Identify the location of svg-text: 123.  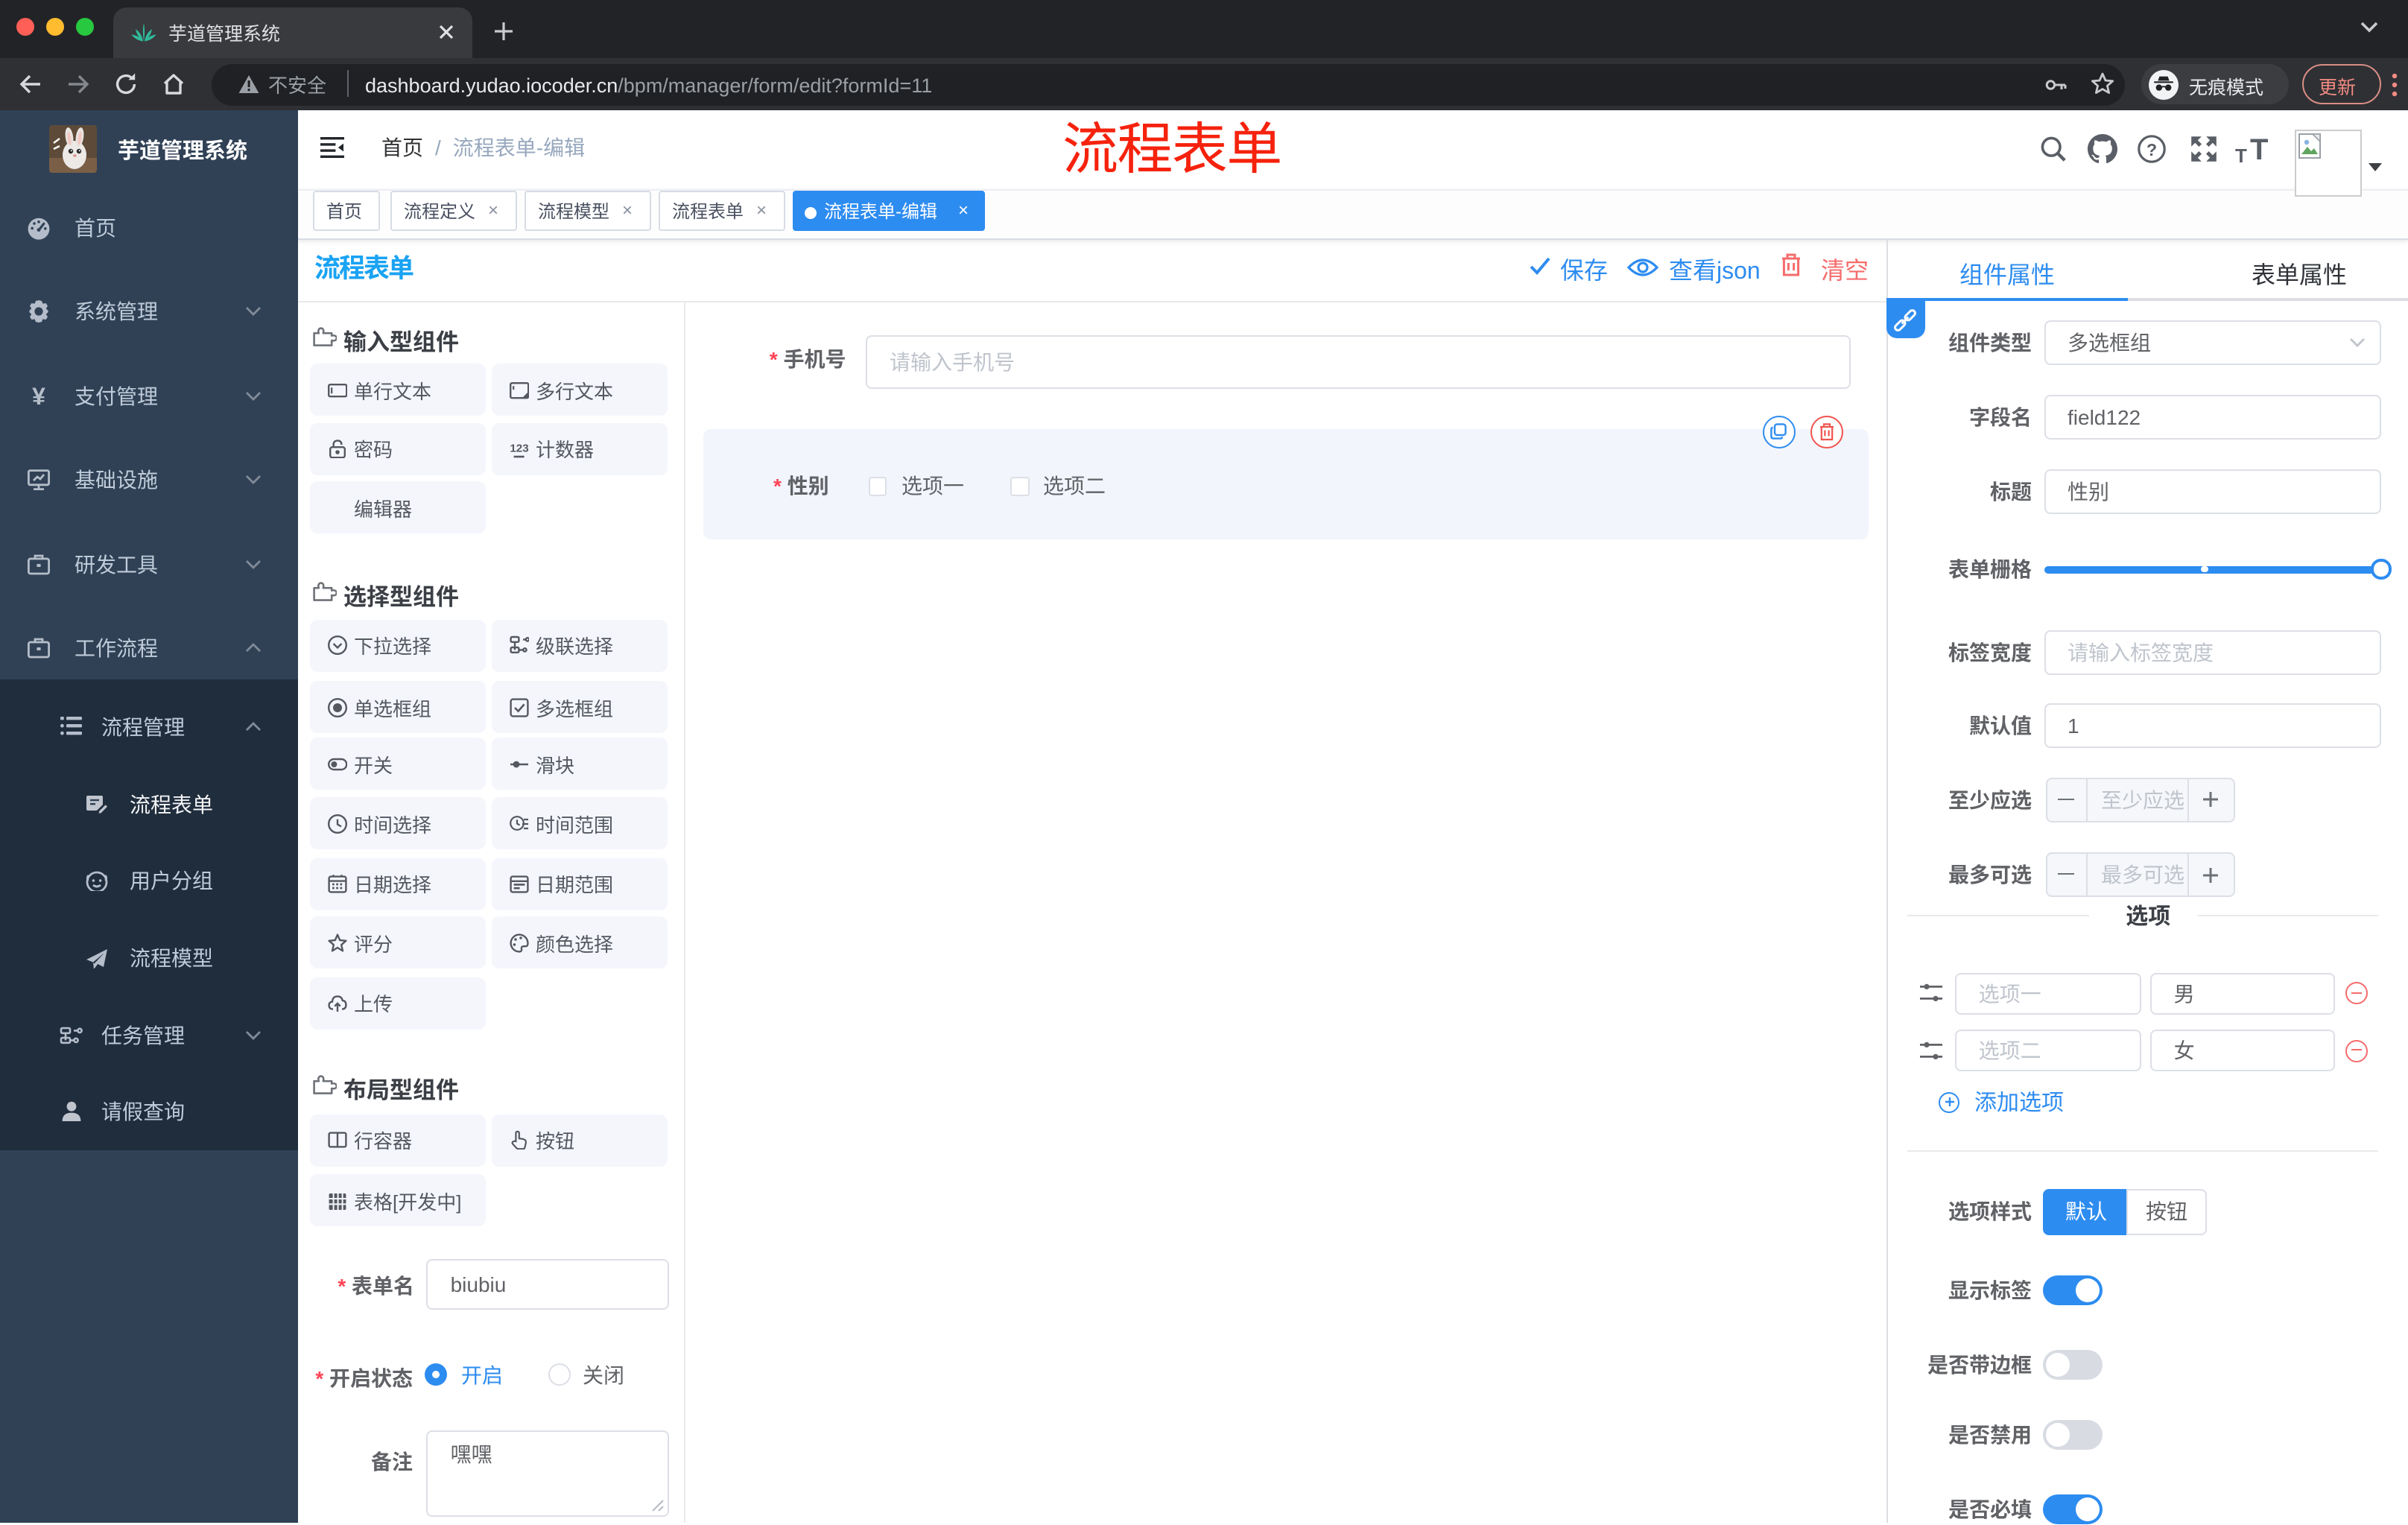
(519, 449).